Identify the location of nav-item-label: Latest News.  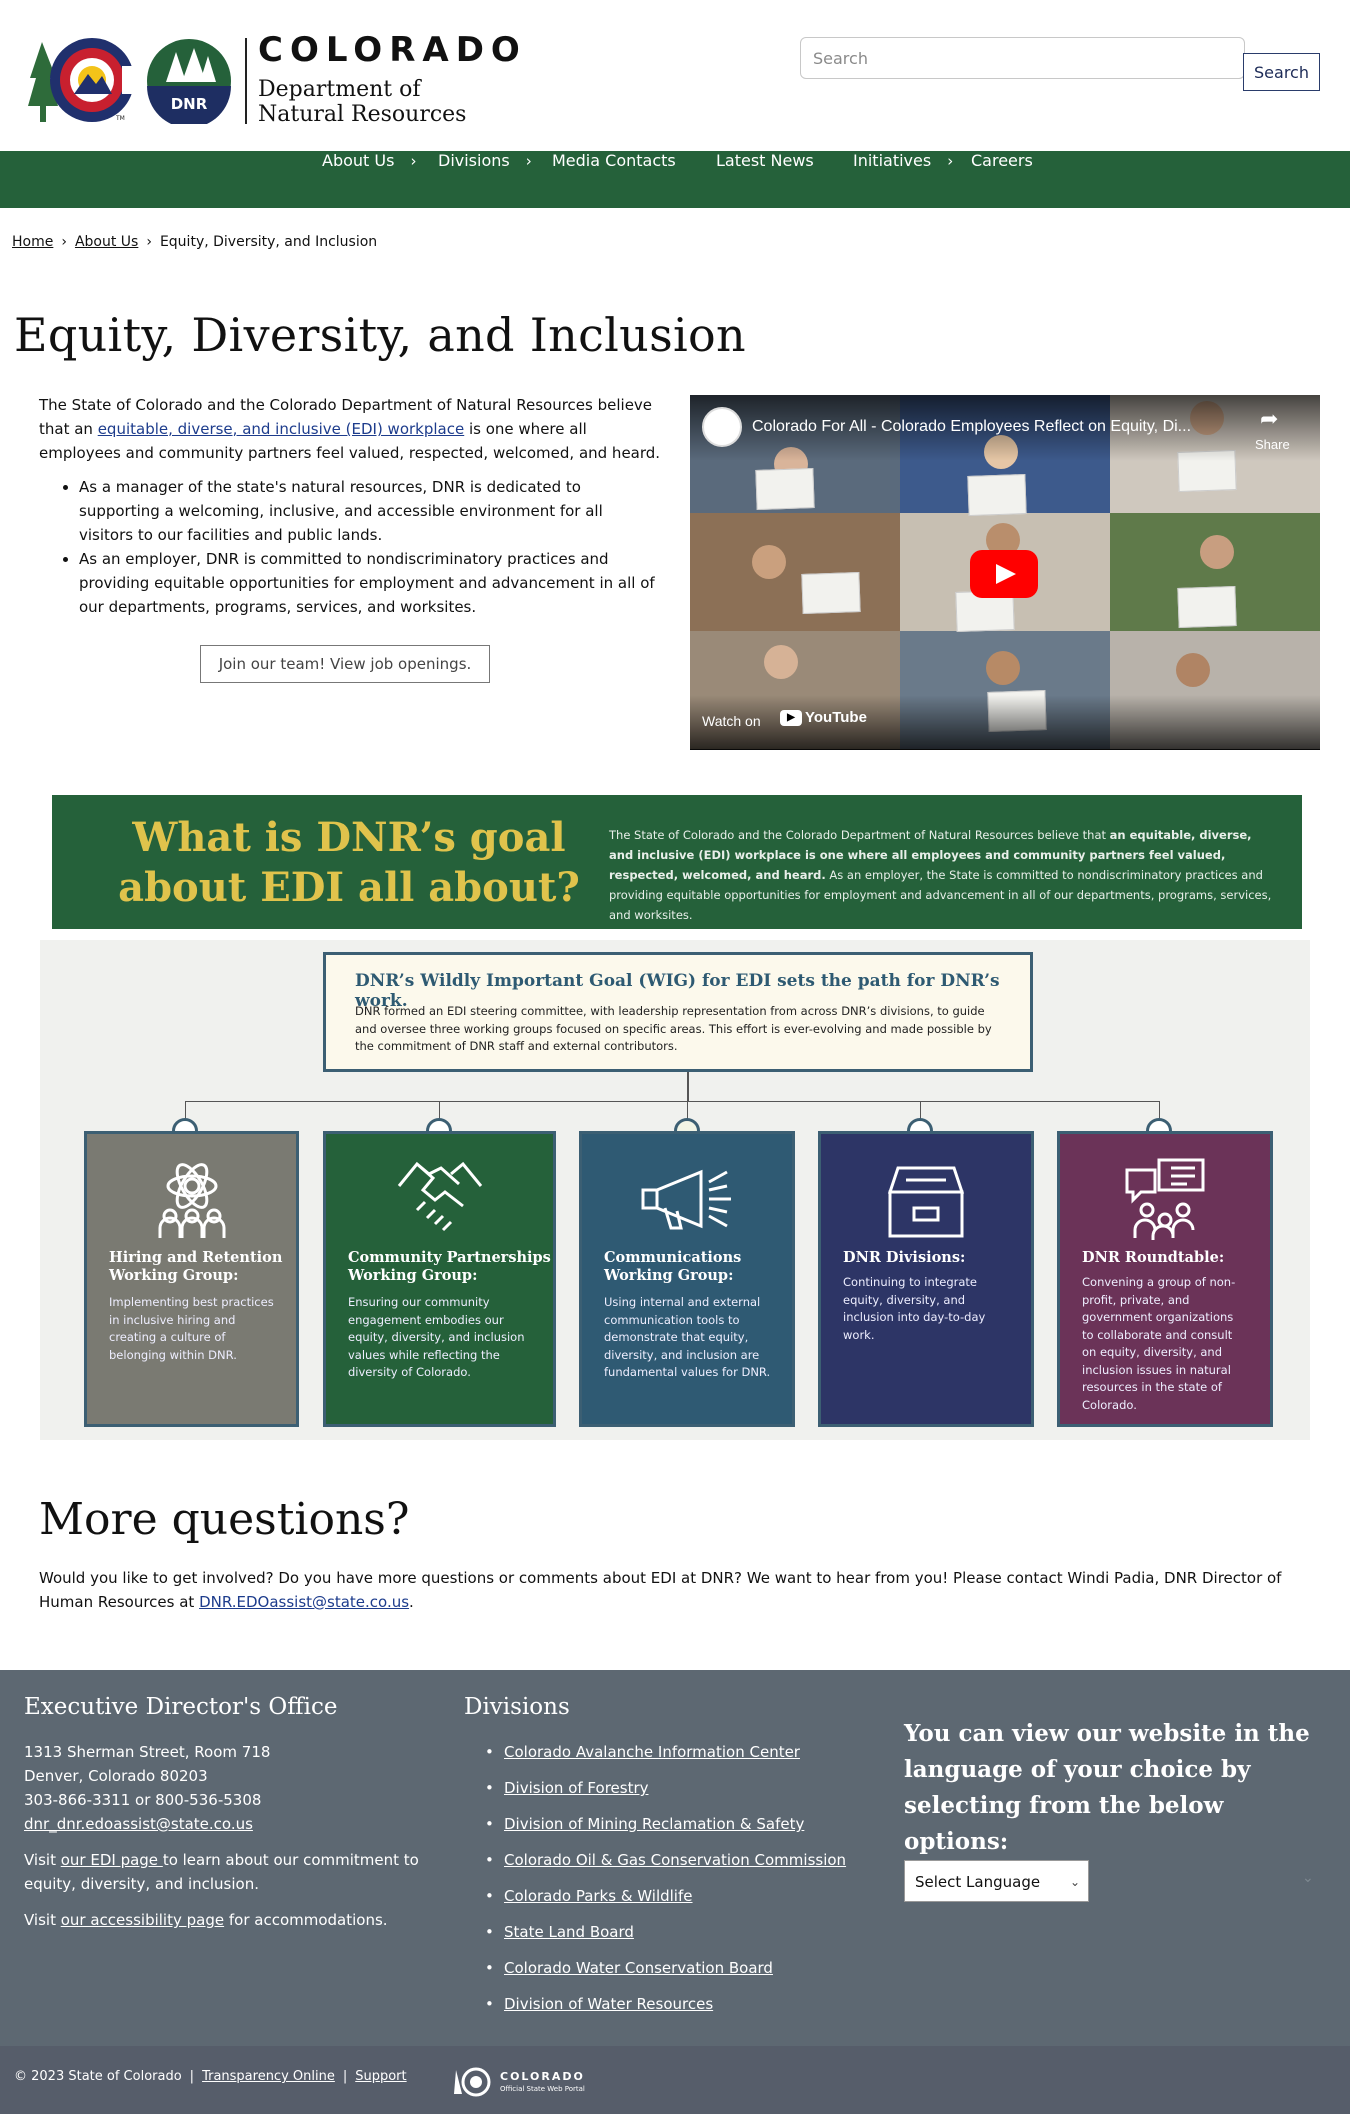
(765, 160).